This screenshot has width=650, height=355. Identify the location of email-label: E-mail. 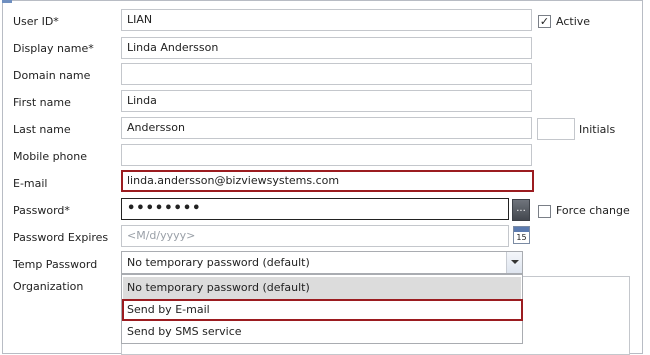
(30, 183).